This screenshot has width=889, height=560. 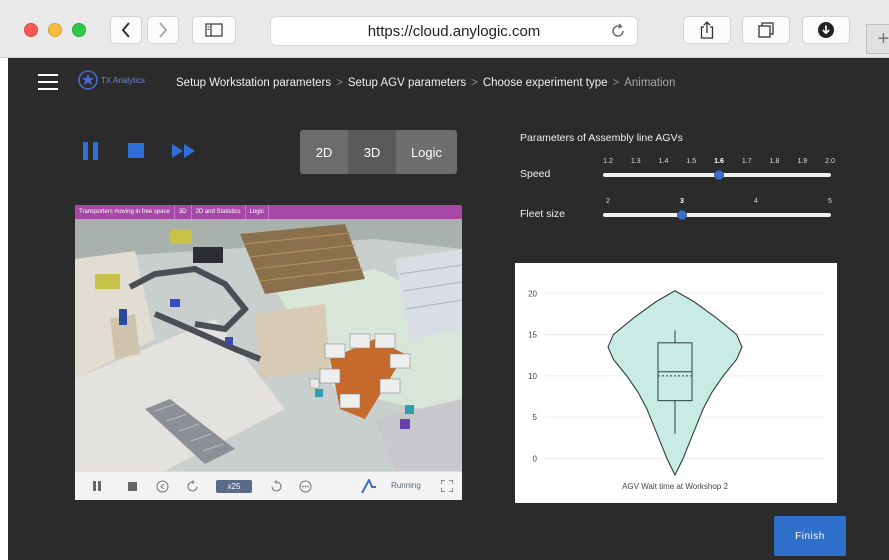 What do you see at coordinates (426, 152) in the screenshot?
I see `view-logic-button: Logic` at bounding box center [426, 152].